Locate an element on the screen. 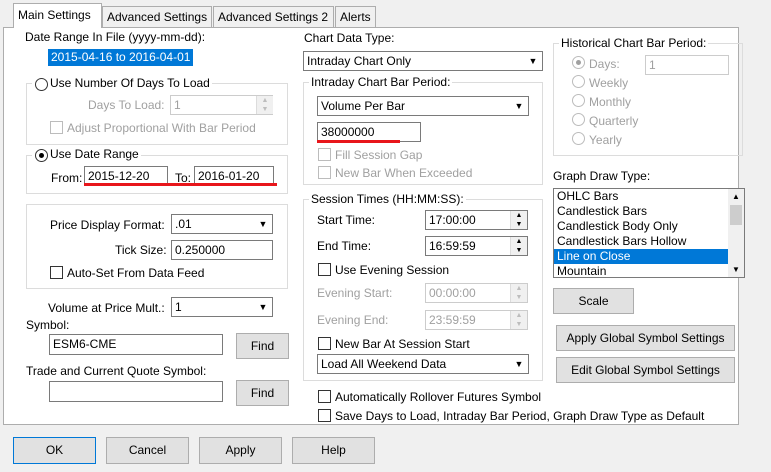 This screenshot has height=472, width=771. apply-global-settings-button: Apply Global Symbol Settings is located at coordinates (645, 338).